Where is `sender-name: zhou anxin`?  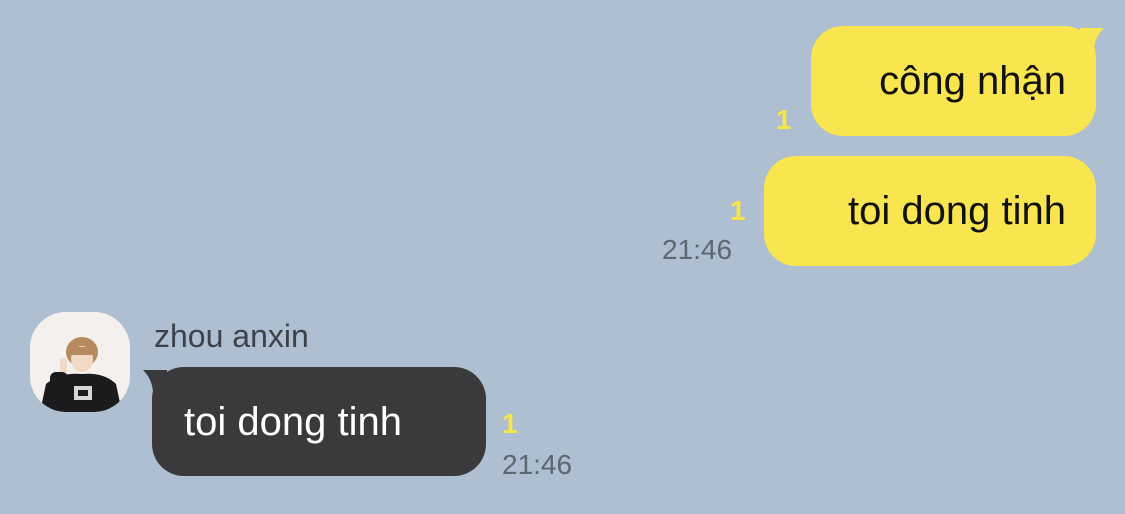 sender-name: zhou anxin is located at coordinates (231, 336).